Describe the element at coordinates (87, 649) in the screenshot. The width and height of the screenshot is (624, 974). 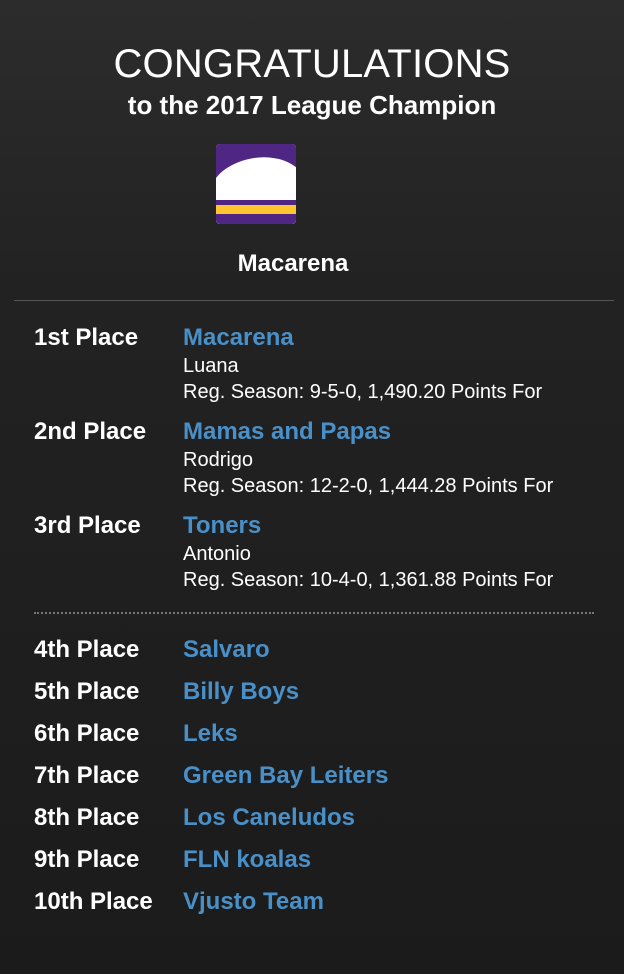
I see `place-label: 4th Place` at that location.